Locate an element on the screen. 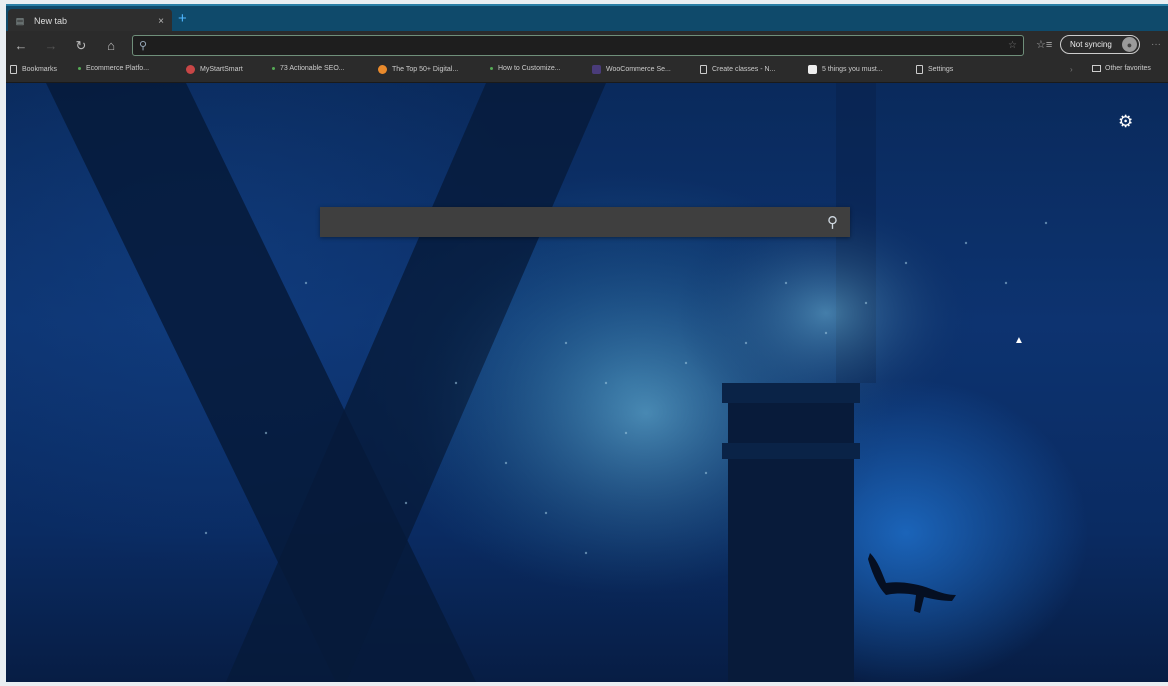  bookmark-item: Settings is located at coordinates (934, 69).